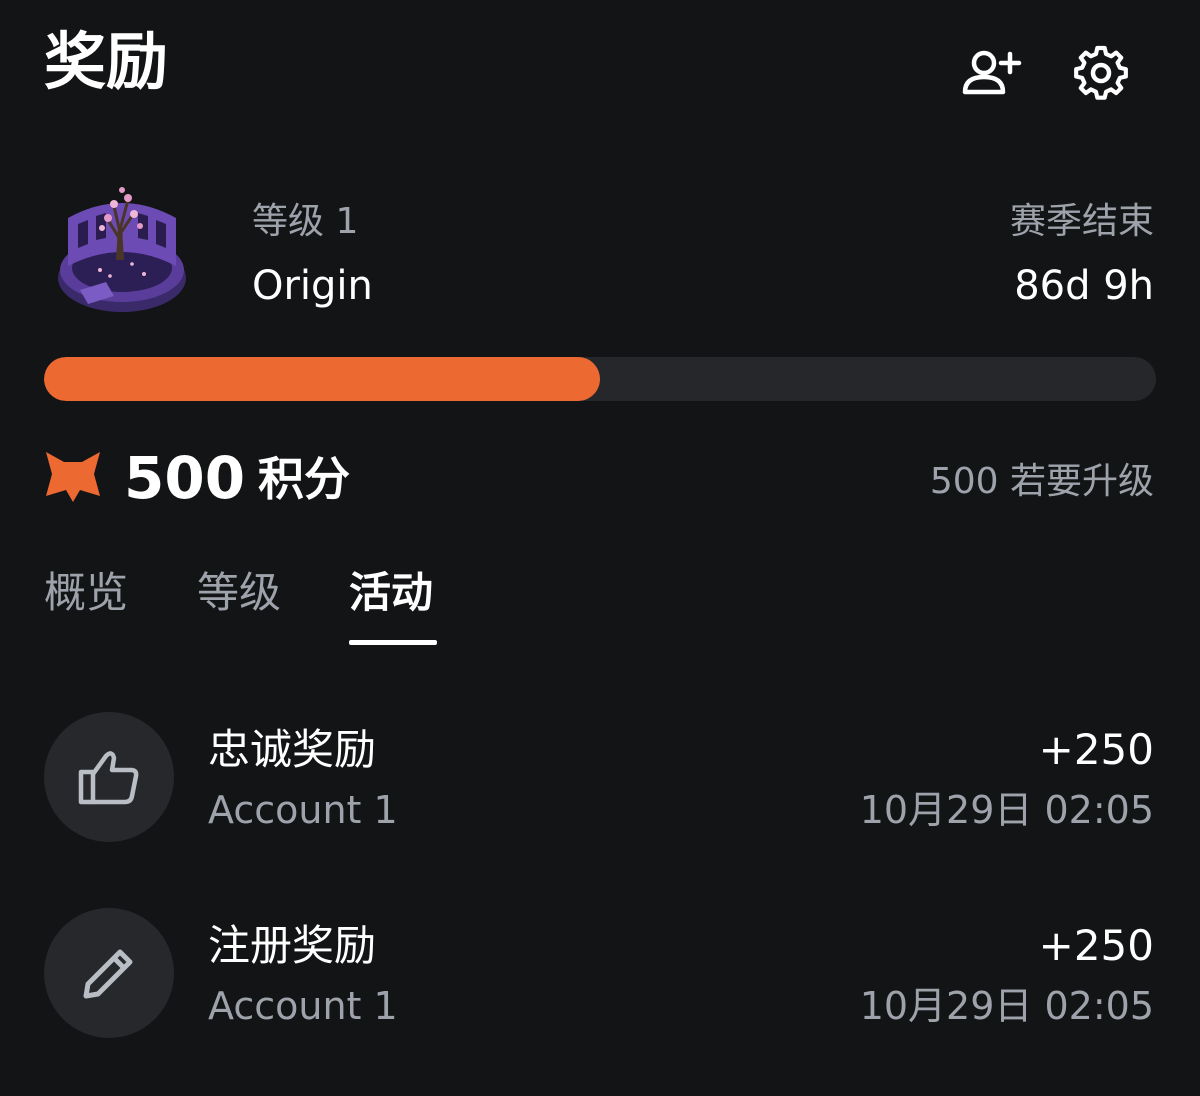  Describe the element at coordinates (391, 593) in the screenshot. I see `tab-activity: 活动` at that location.